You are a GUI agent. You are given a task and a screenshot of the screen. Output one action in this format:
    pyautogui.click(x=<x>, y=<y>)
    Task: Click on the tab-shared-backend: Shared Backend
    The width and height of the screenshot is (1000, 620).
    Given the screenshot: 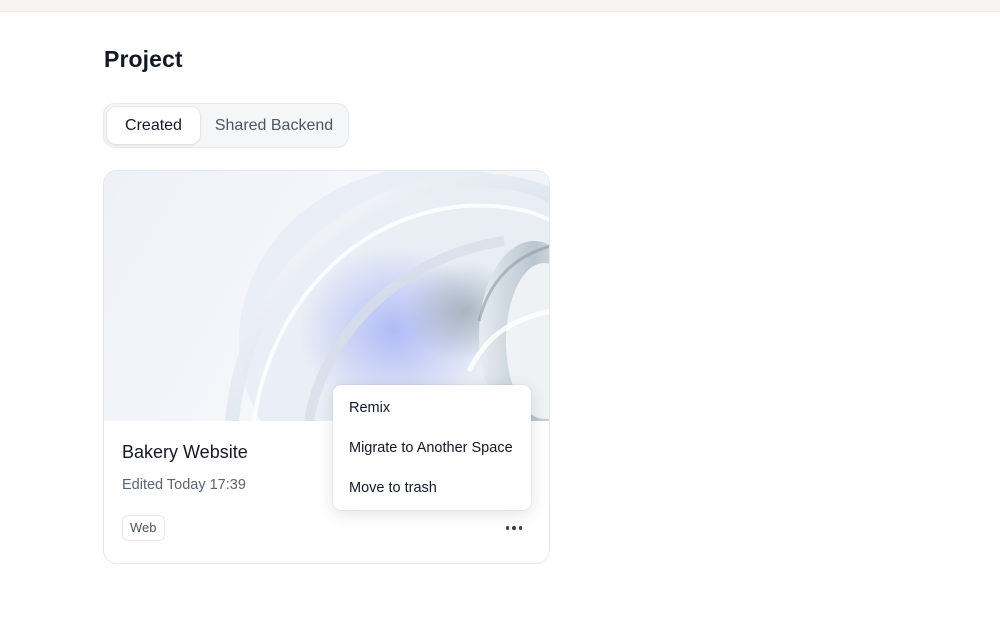 What is the action you would take?
    pyautogui.click(x=274, y=125)
    